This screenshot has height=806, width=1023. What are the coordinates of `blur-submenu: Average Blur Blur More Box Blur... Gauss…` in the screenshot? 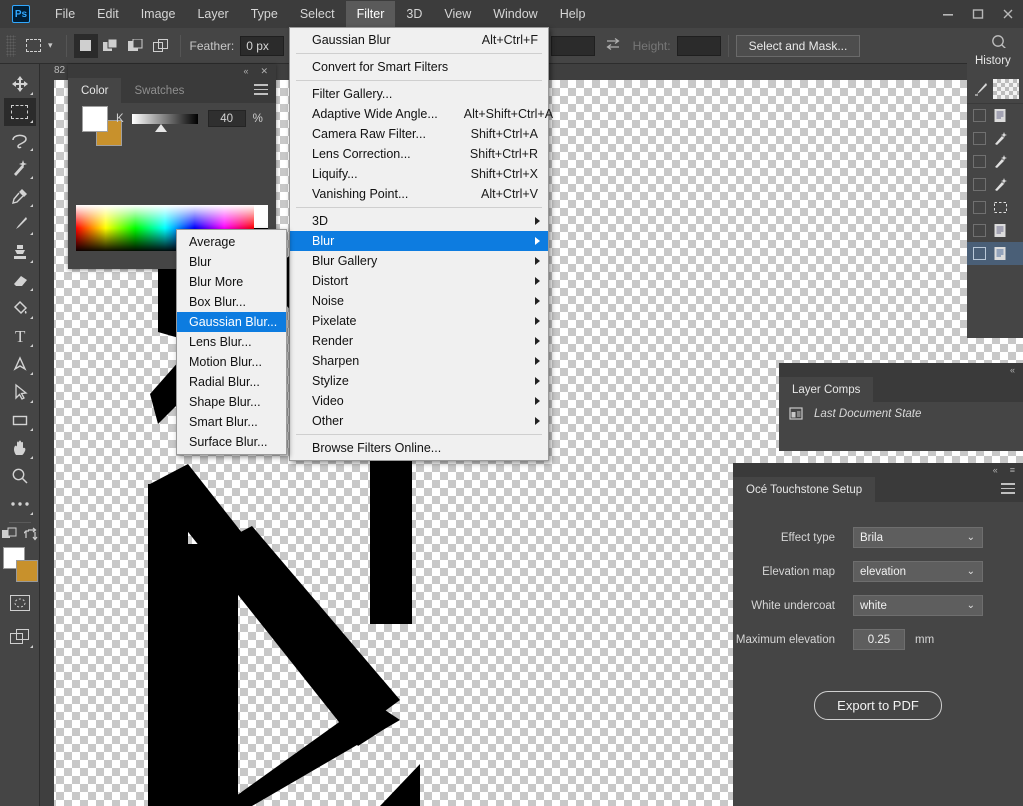 It's located at (231, 342).